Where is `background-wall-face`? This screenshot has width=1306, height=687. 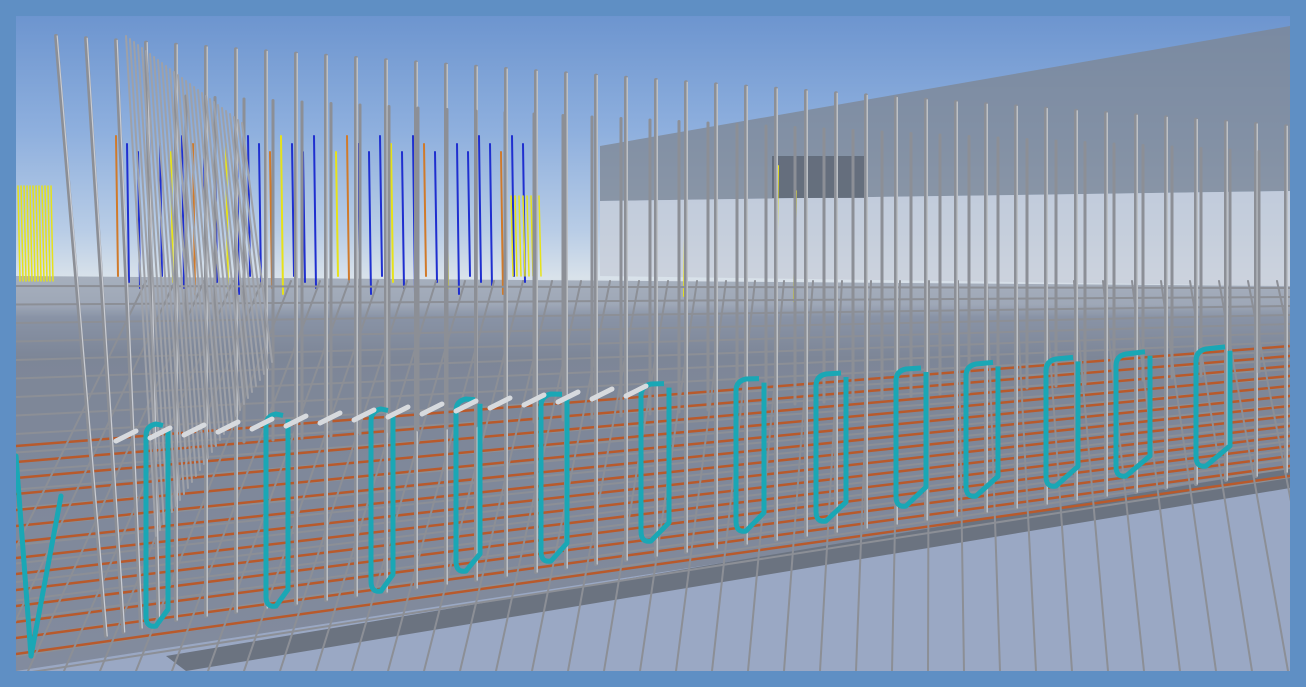 background-wall-face is located at coordinates (945, 238).